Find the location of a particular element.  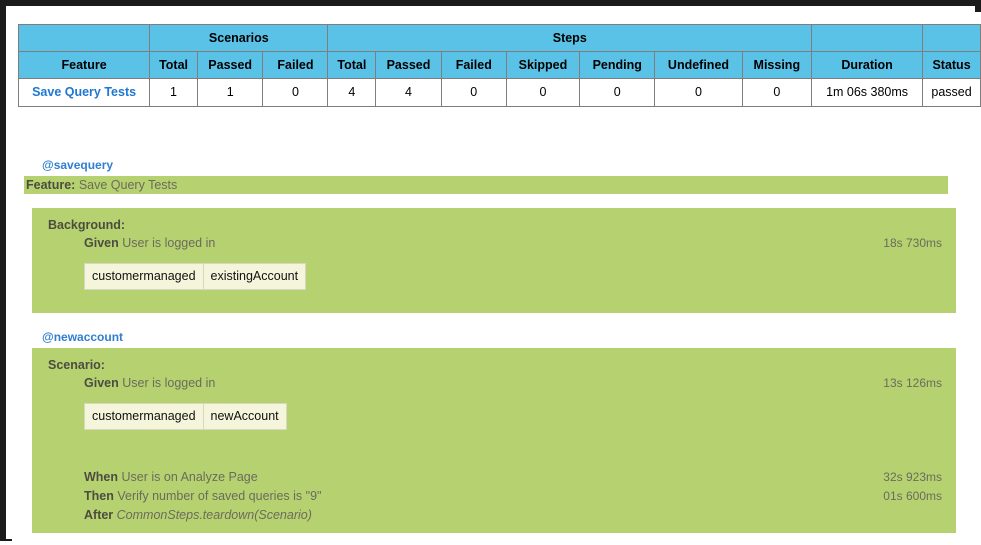

table-row: customermanaged newAccount is located at coordinates (185, 416).